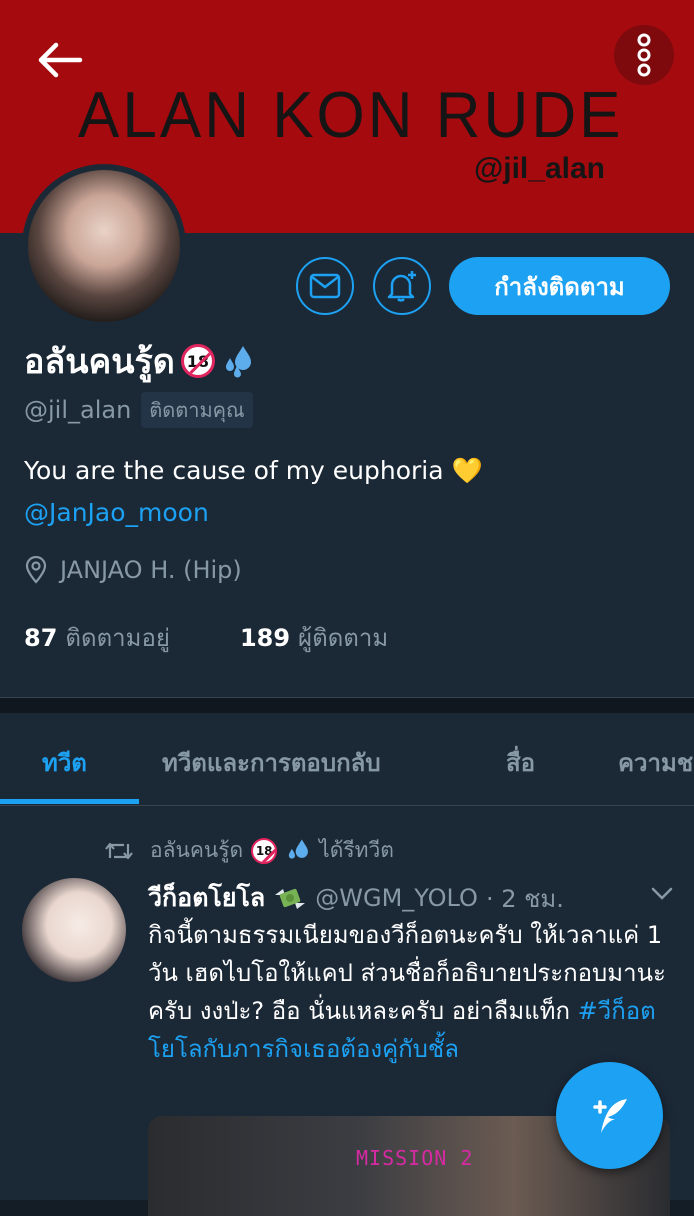 Image resolution: width=694 pixels, height=1216 pixels. What do you see at coordinates (253, 470) in the screenshot?
I see `bio-text: You are the cause of my euphoria 💛` at bounding box center [253, 470].